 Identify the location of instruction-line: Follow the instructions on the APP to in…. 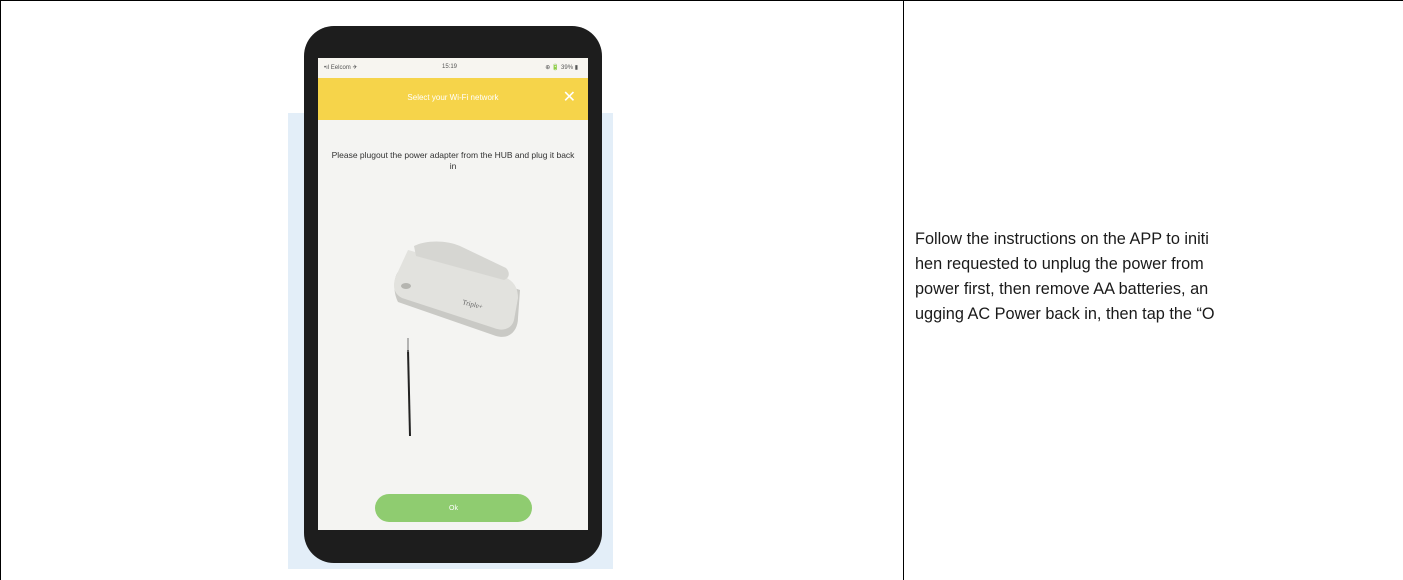
(1062, 239).